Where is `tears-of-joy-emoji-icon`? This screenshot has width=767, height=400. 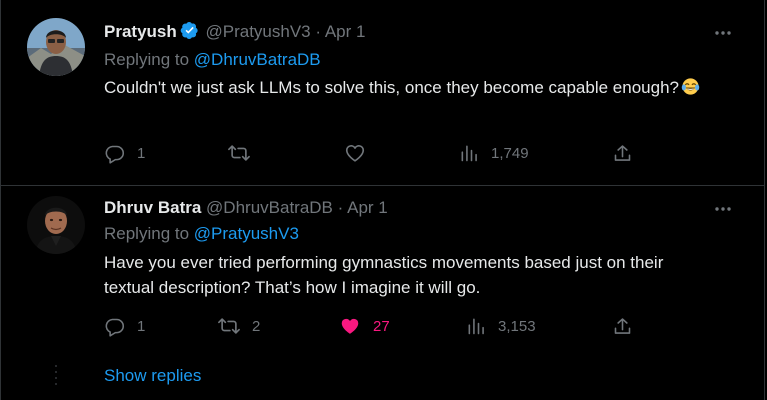 tears-of-joy-emoji-icon is located at coordinates (690, 86).